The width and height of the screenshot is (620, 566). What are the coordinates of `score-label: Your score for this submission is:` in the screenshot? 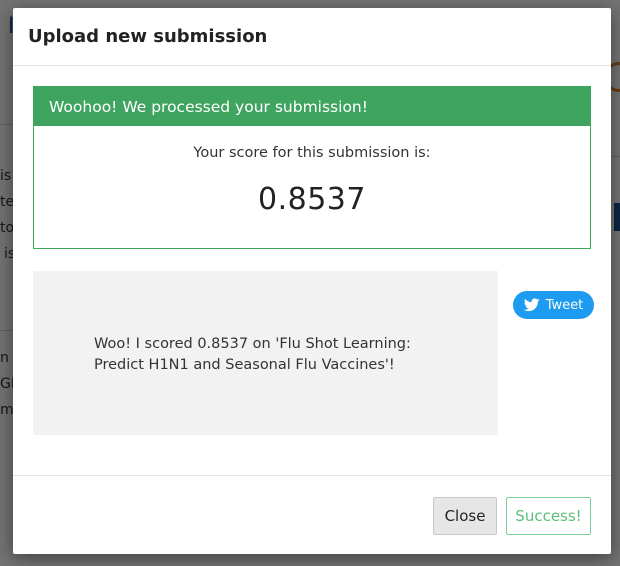 It's located at (312, 153).